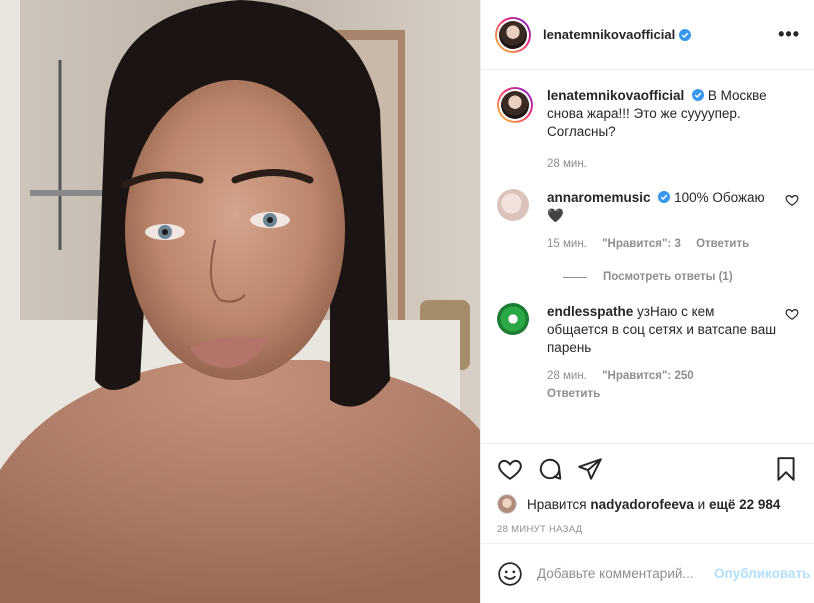 The height and width of the screenshot is (603, 814). What do you see at coordinates (567, 244) in the screenshot?
I see `comment-time: 15 мин.` at bounding box center [567, 244].